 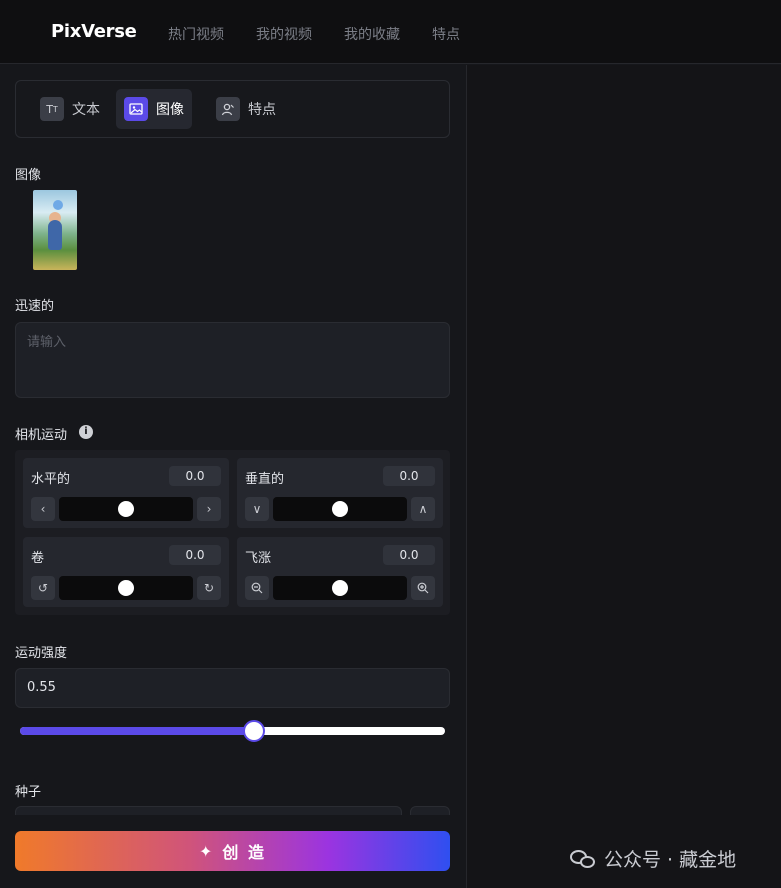 I want to click on camera-zoom-label: 飞涨, so click(x=258, y=558).